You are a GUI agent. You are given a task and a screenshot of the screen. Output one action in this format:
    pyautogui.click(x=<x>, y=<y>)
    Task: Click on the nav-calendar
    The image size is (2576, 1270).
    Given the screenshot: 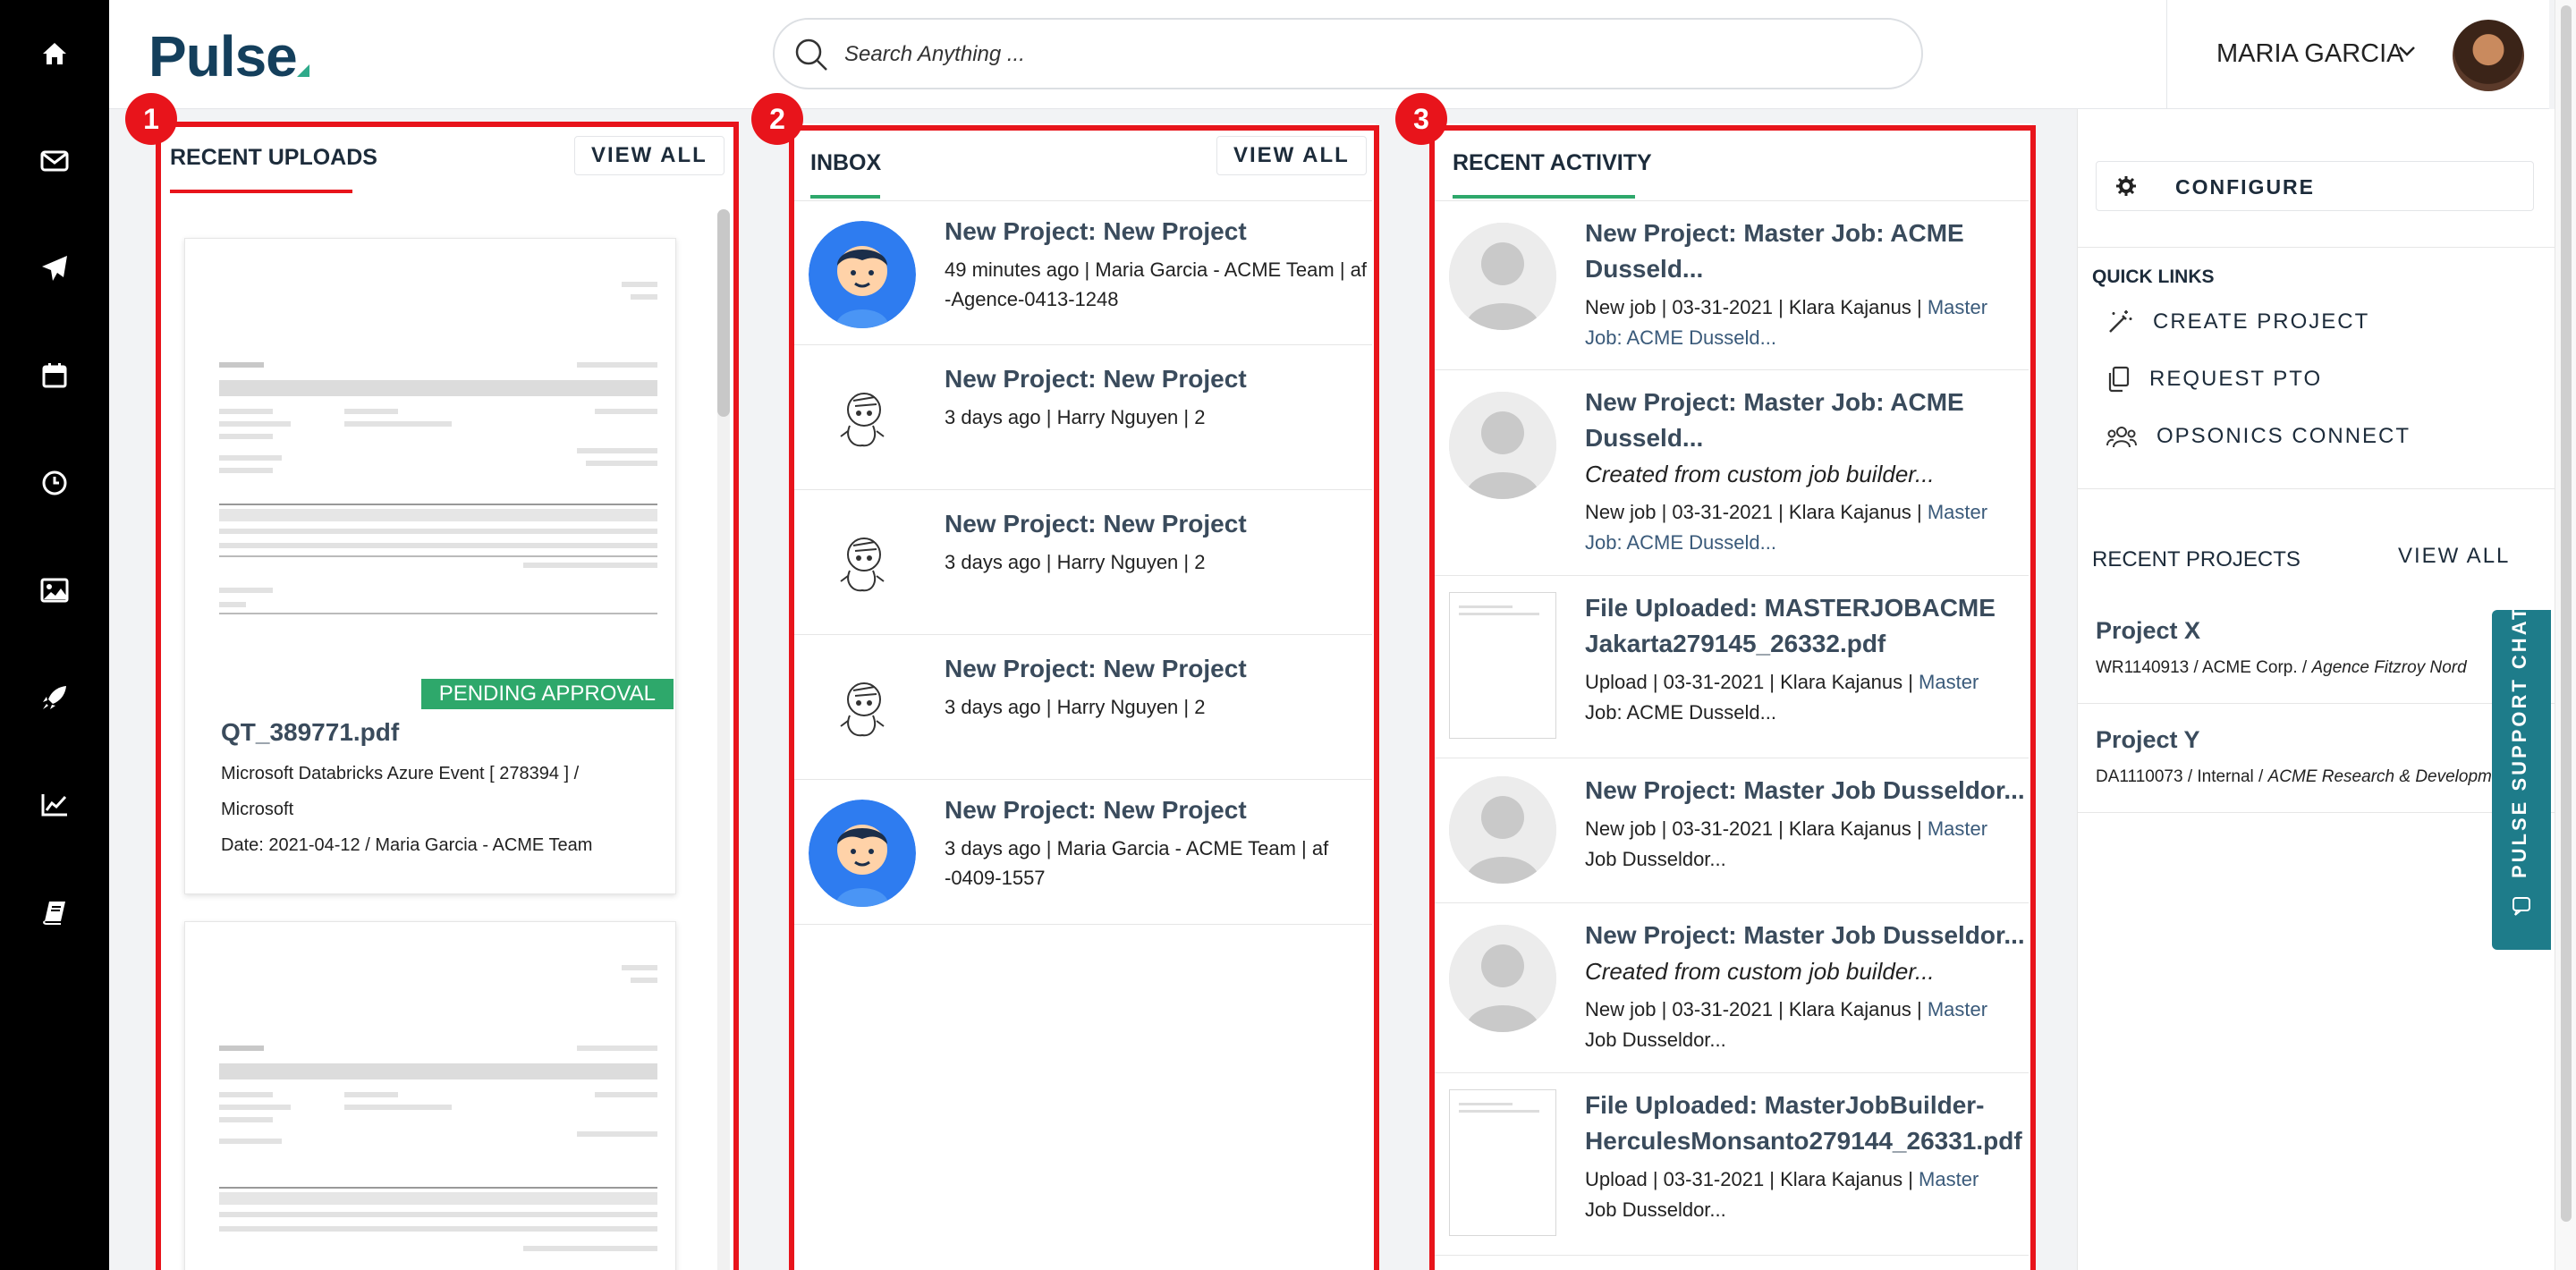 What is the action you would take?
    pyautogui.click(x=54, y=375)
    